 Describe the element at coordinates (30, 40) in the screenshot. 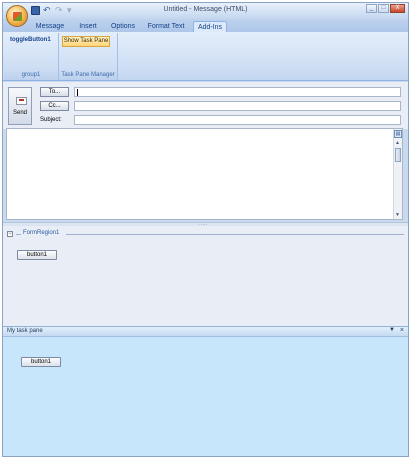

I see `toggle-button-1: toggleButton1` at that location.